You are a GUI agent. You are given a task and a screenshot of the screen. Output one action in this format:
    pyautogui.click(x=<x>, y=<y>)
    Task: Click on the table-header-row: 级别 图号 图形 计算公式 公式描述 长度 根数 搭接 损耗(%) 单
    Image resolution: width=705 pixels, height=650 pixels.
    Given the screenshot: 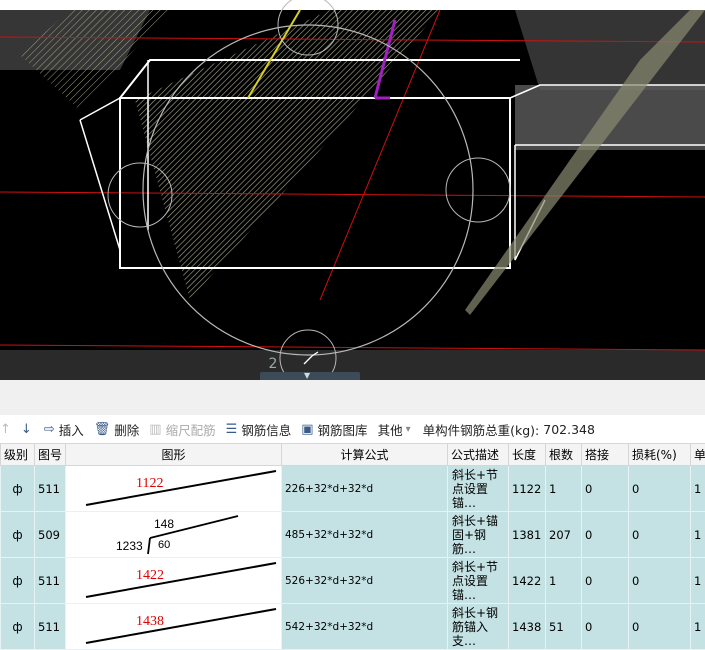 What is the action you would take?
    pyautogui.click(x=353, y=455)
    